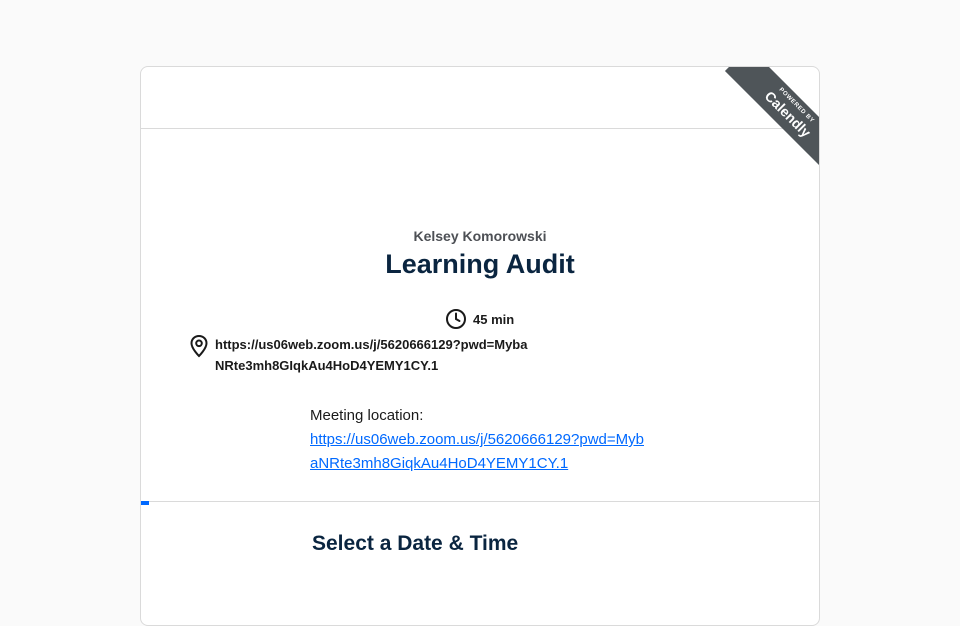  What do you see at coordinates (415, 543) in the screenshot?
I see `select-date-time-heading: Select a Date & Time` at bounding box center [415, 543].